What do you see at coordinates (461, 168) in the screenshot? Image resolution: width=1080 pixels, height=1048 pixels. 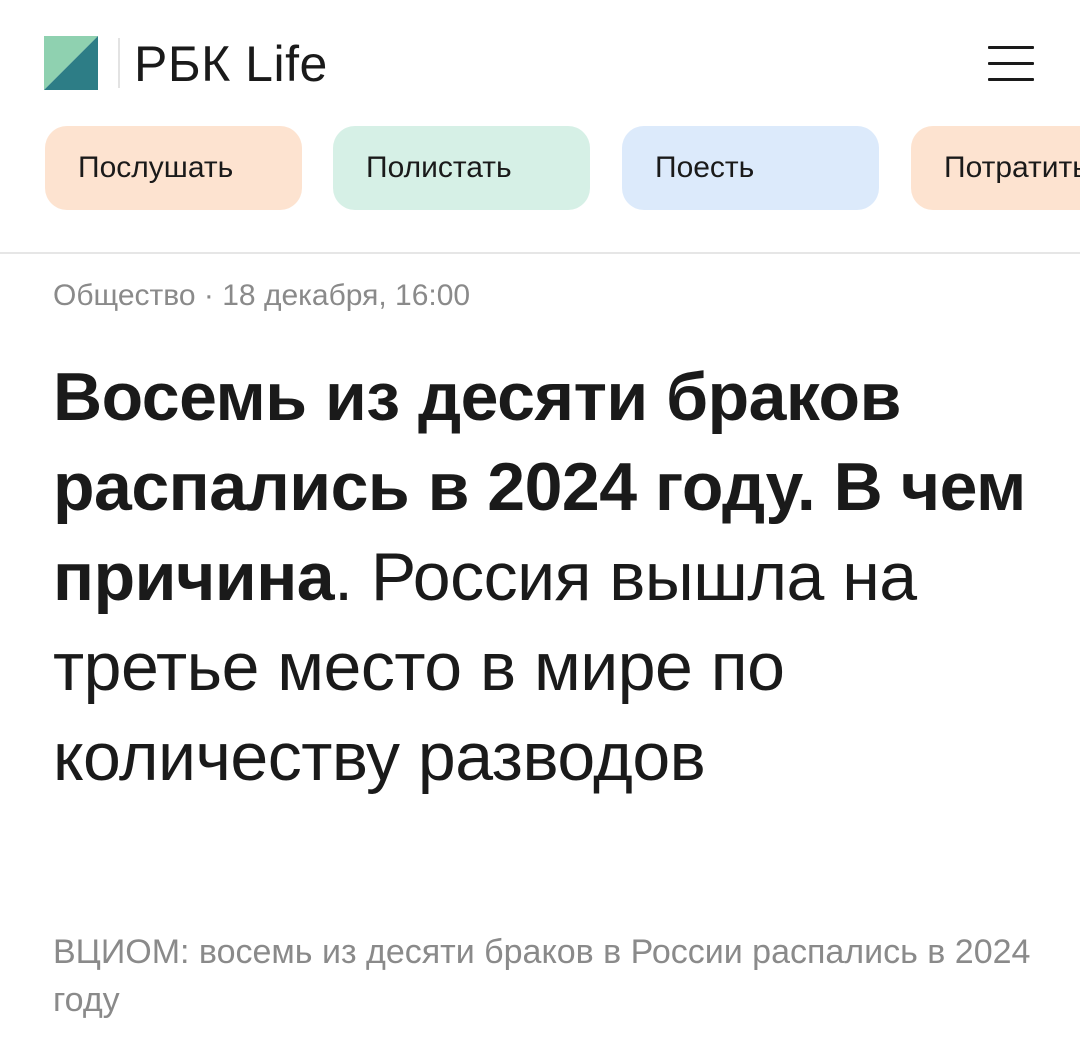 I see `chip-browse: Полистать` at bounding box center [461, 168].